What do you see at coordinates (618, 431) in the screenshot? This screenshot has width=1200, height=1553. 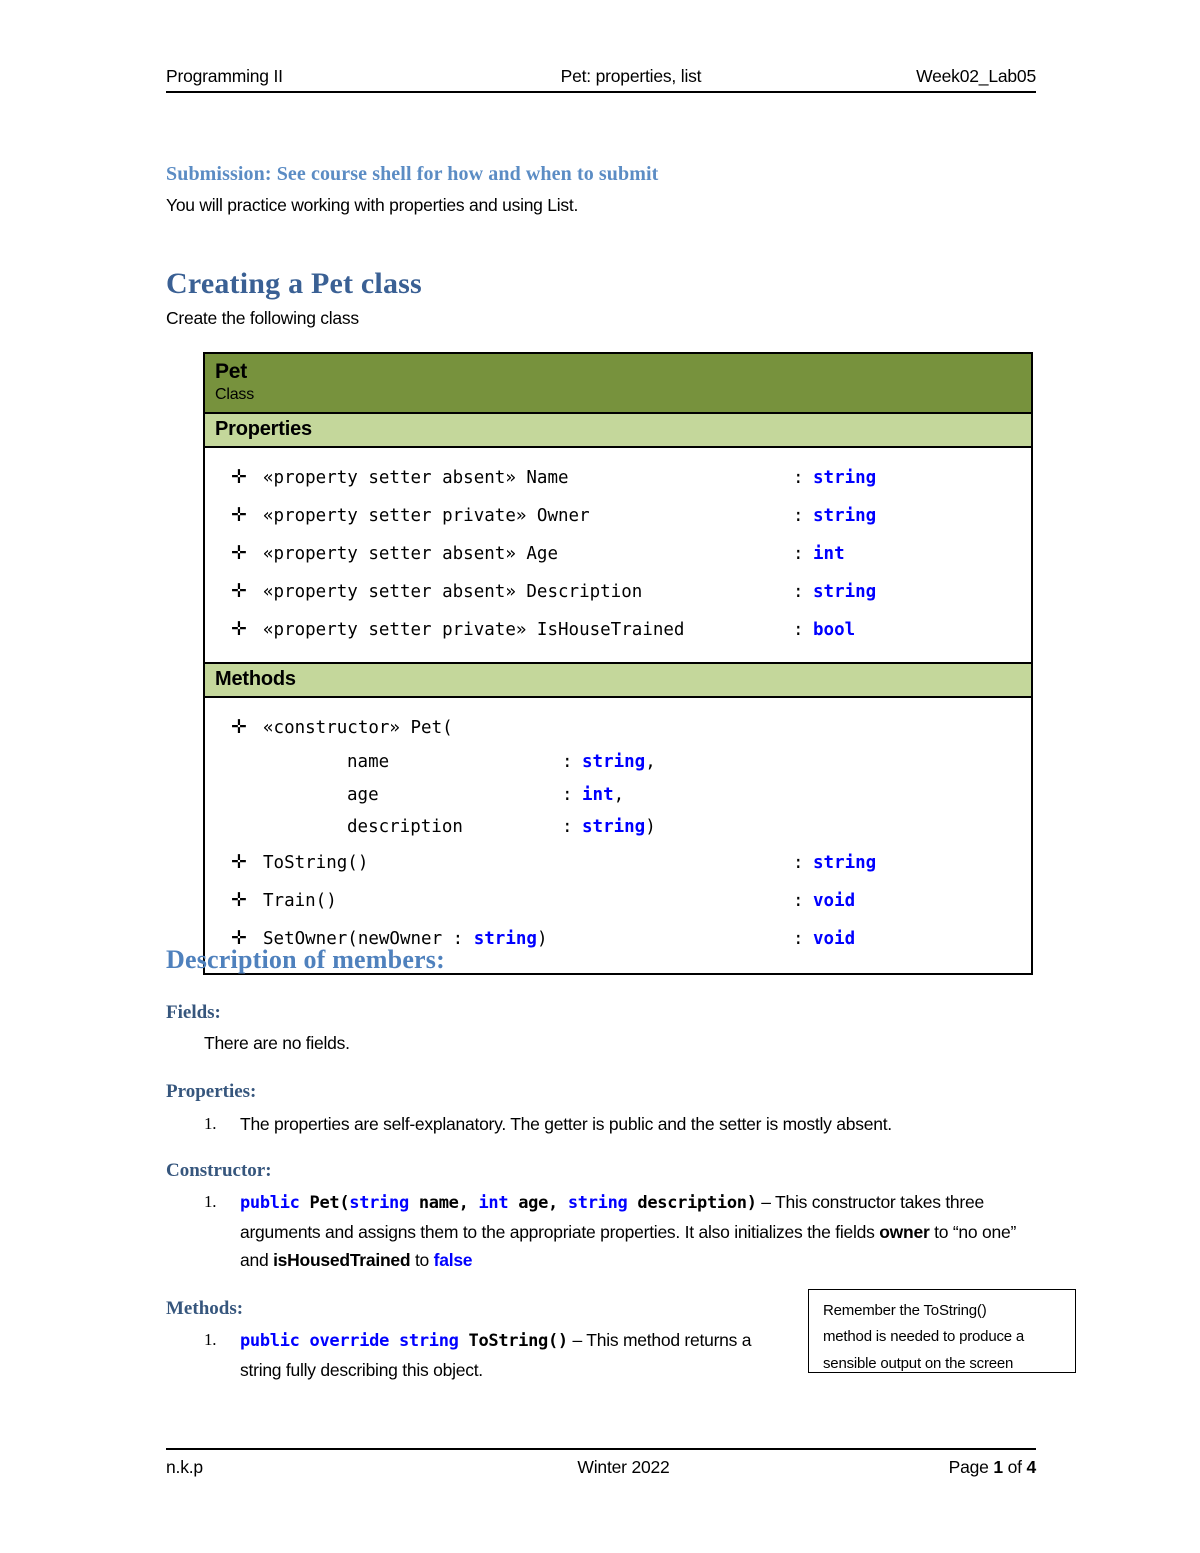 I see `properties-band-label: Properties` at bounding box center [618, 431].